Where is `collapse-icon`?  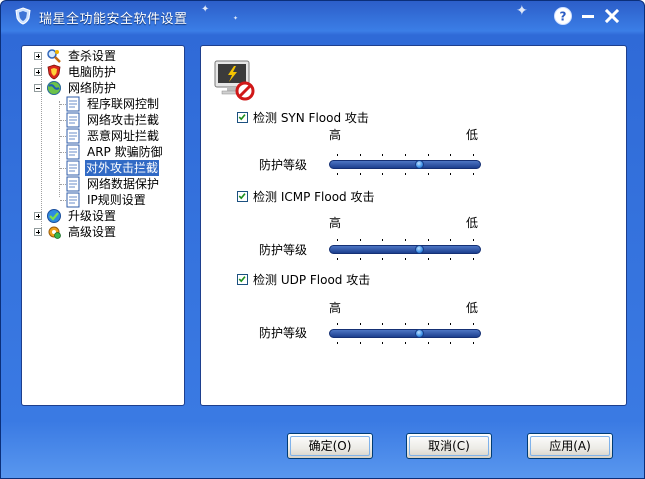
collapse-icon is located at coordinates (38, 88).